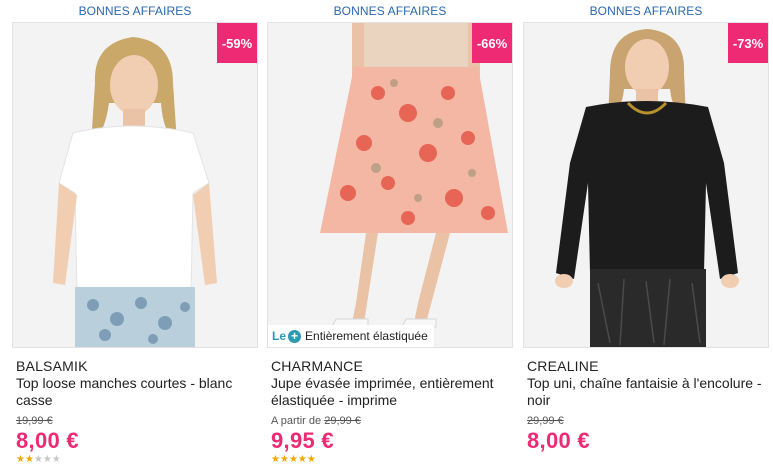 This screenshot has height=476, width=773. What do you see at coordinates (366, 336) in the screenshot?
I see `promo-text: Entièrement élastiquée` at bounding box center [366, 336].